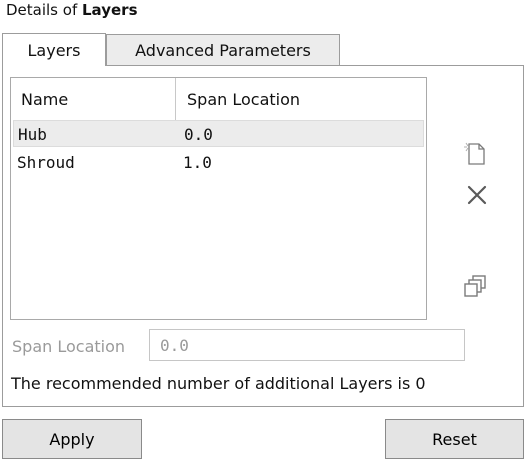 The width and height of the screenshot is (526, 460). What do you see at coordinates (476, 288) in the screenshot?
I see `copy-icon` at bounding box center [476, 288].